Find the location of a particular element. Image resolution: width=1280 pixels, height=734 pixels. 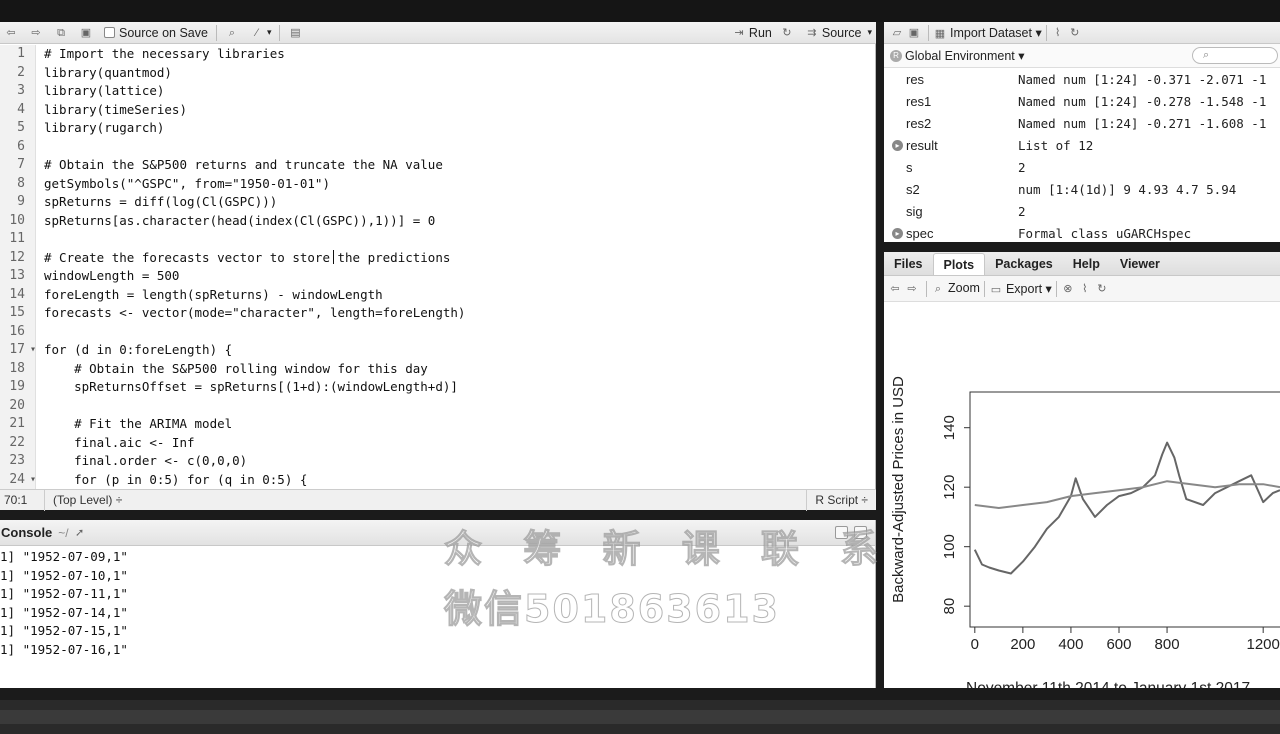

file-type-selector: R Script ÷ is located at coordinates (841, 500).